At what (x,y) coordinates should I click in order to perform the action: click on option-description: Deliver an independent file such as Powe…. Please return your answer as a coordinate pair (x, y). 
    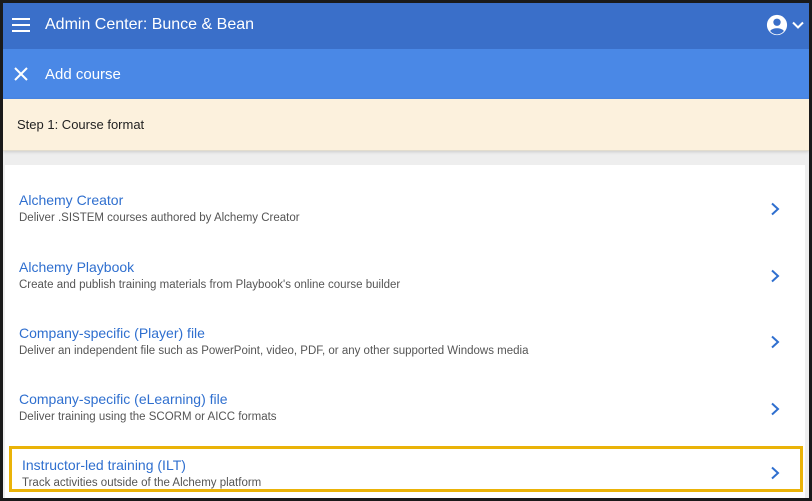
    Looking at the image, I should click on (274, 351).